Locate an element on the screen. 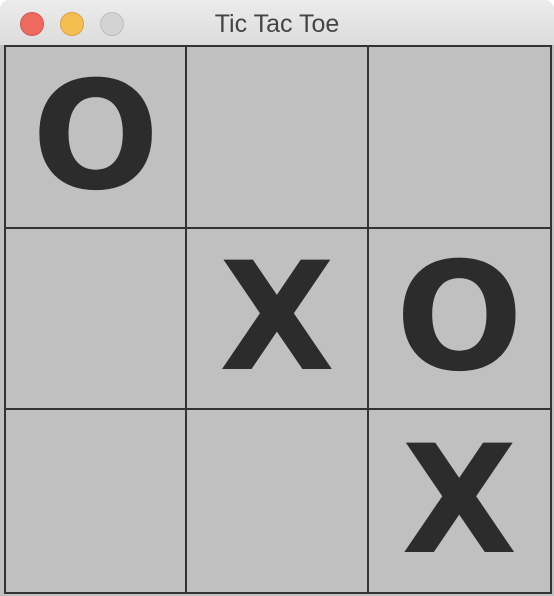 This screenshot has width=554, height=596. board-cell-5: X is located at coordinates (278, 319).